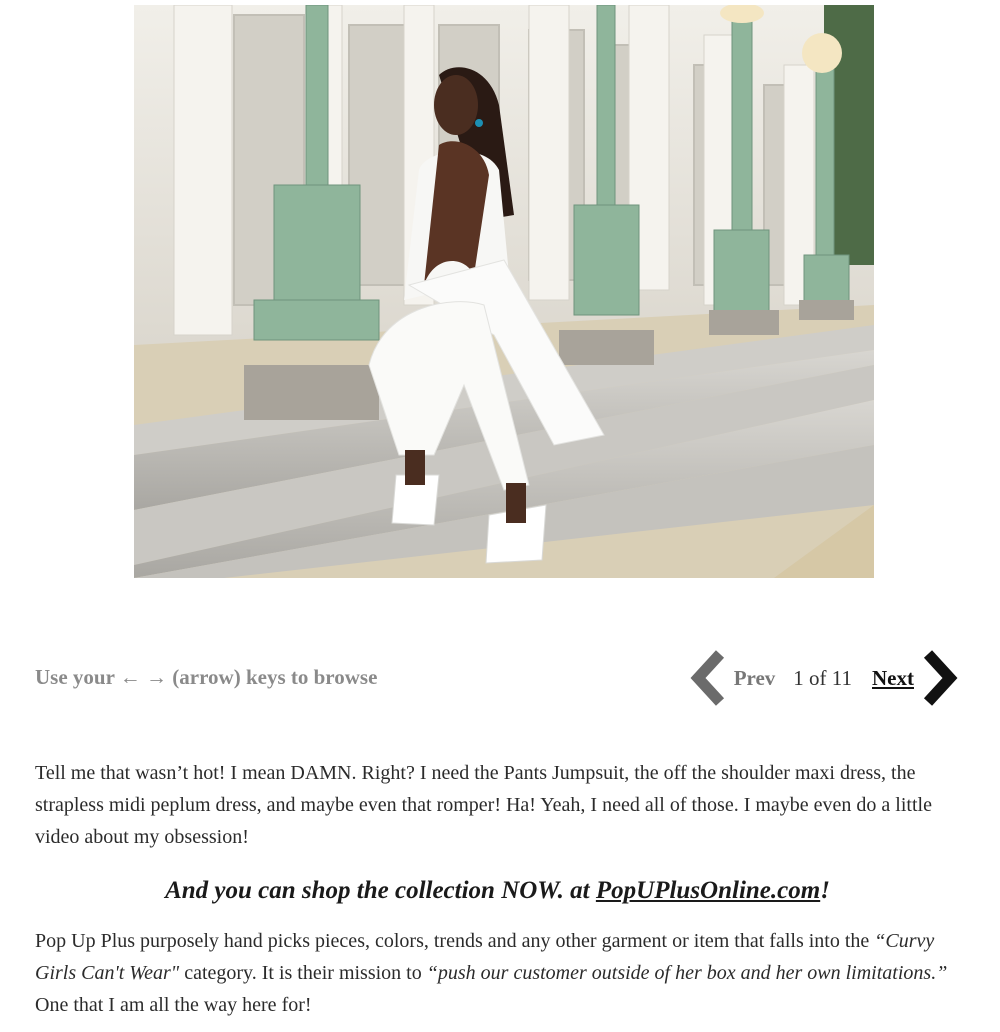 Image resolution: width=1000 pixels, height=1032 pixels. Describe the element at coordinates (206, 677) in the screenshot. I see `browse-hint: Use your ← → (arrow) keys to browse` at that location.